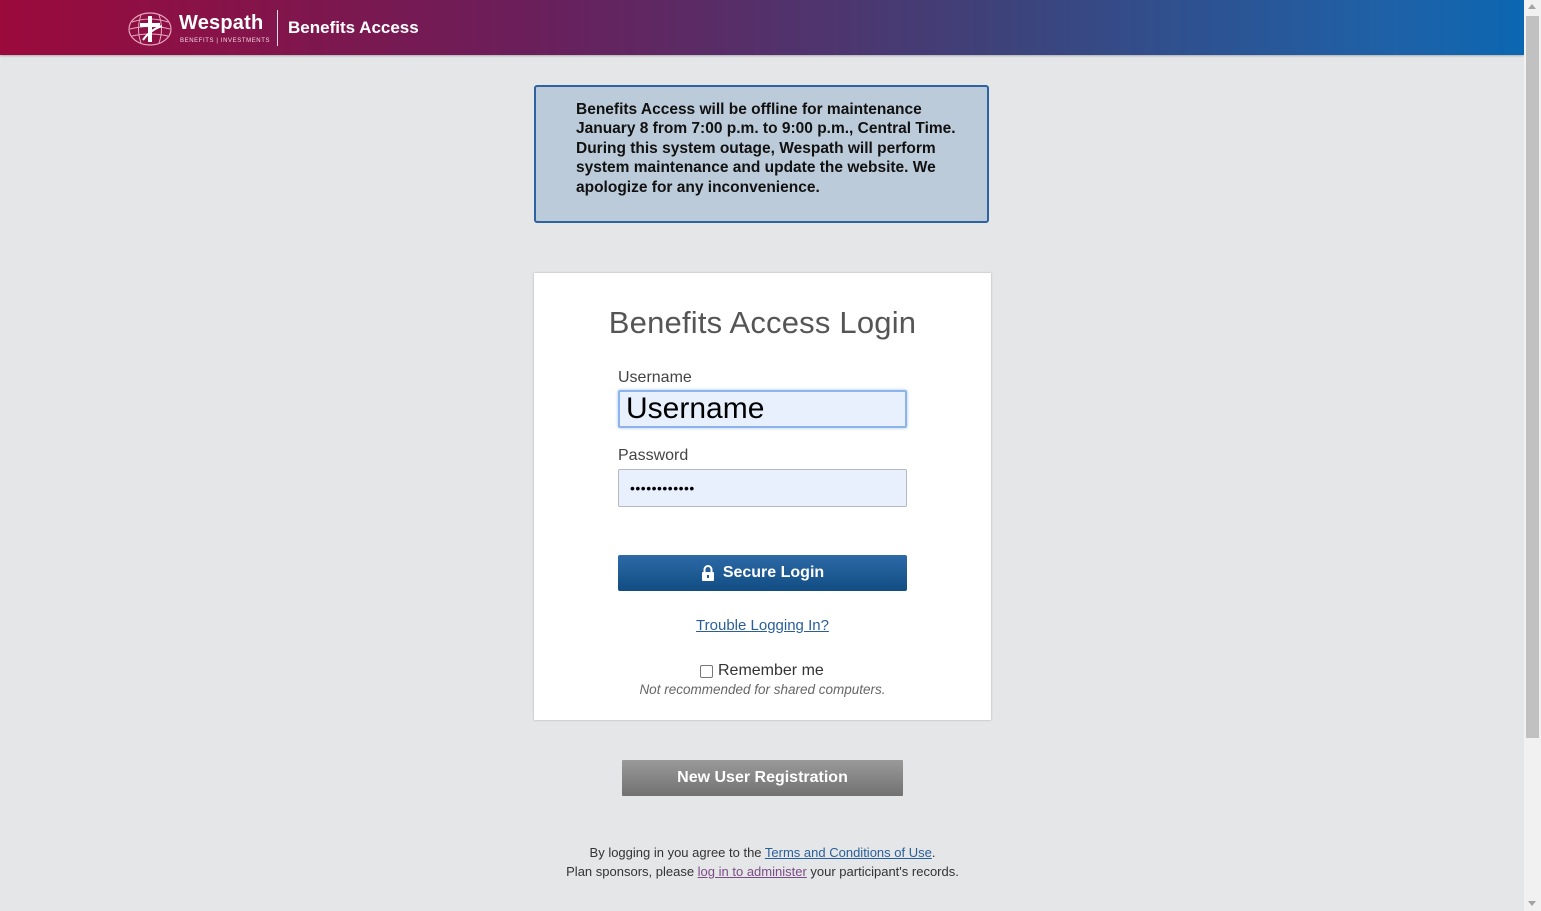  I want to click on new-user-registration-button: New User Registration, so click(762, 778).